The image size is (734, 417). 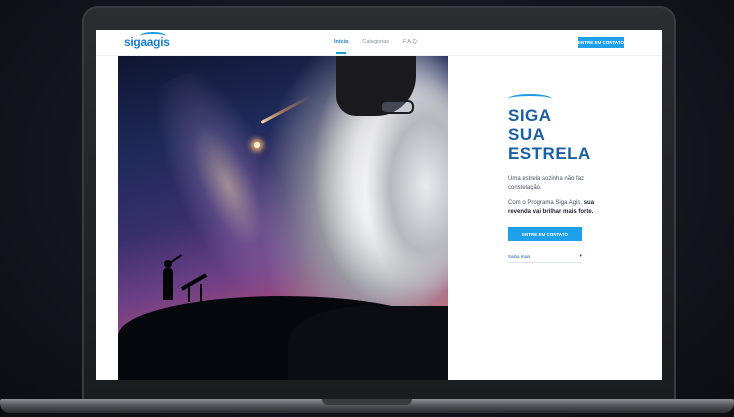 What do you see at coordinates (376, 46) in the screenshot?
I see `nav-links: Início Categorias F.A.Q.` at bounding box center [376, 46].